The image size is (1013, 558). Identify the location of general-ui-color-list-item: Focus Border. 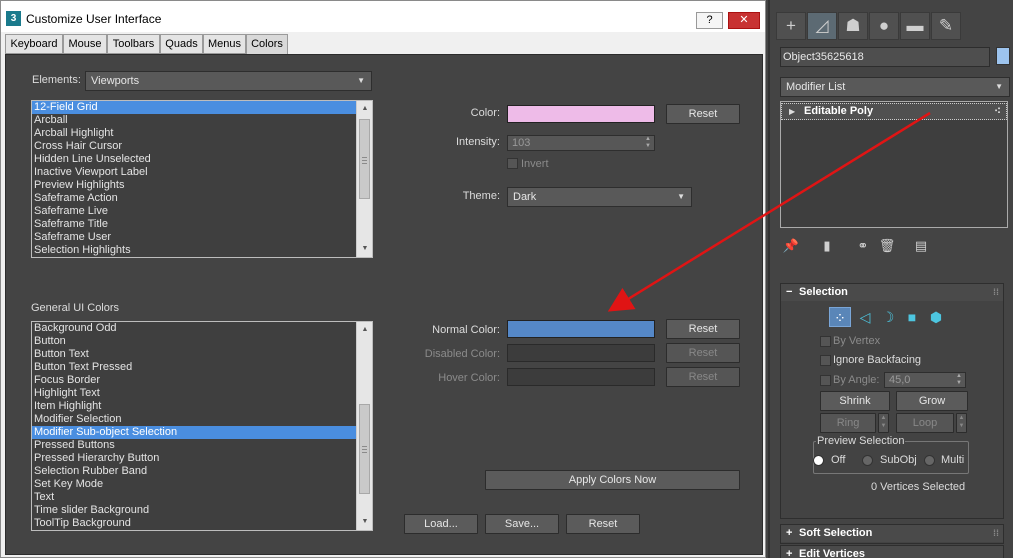
(202, 380).